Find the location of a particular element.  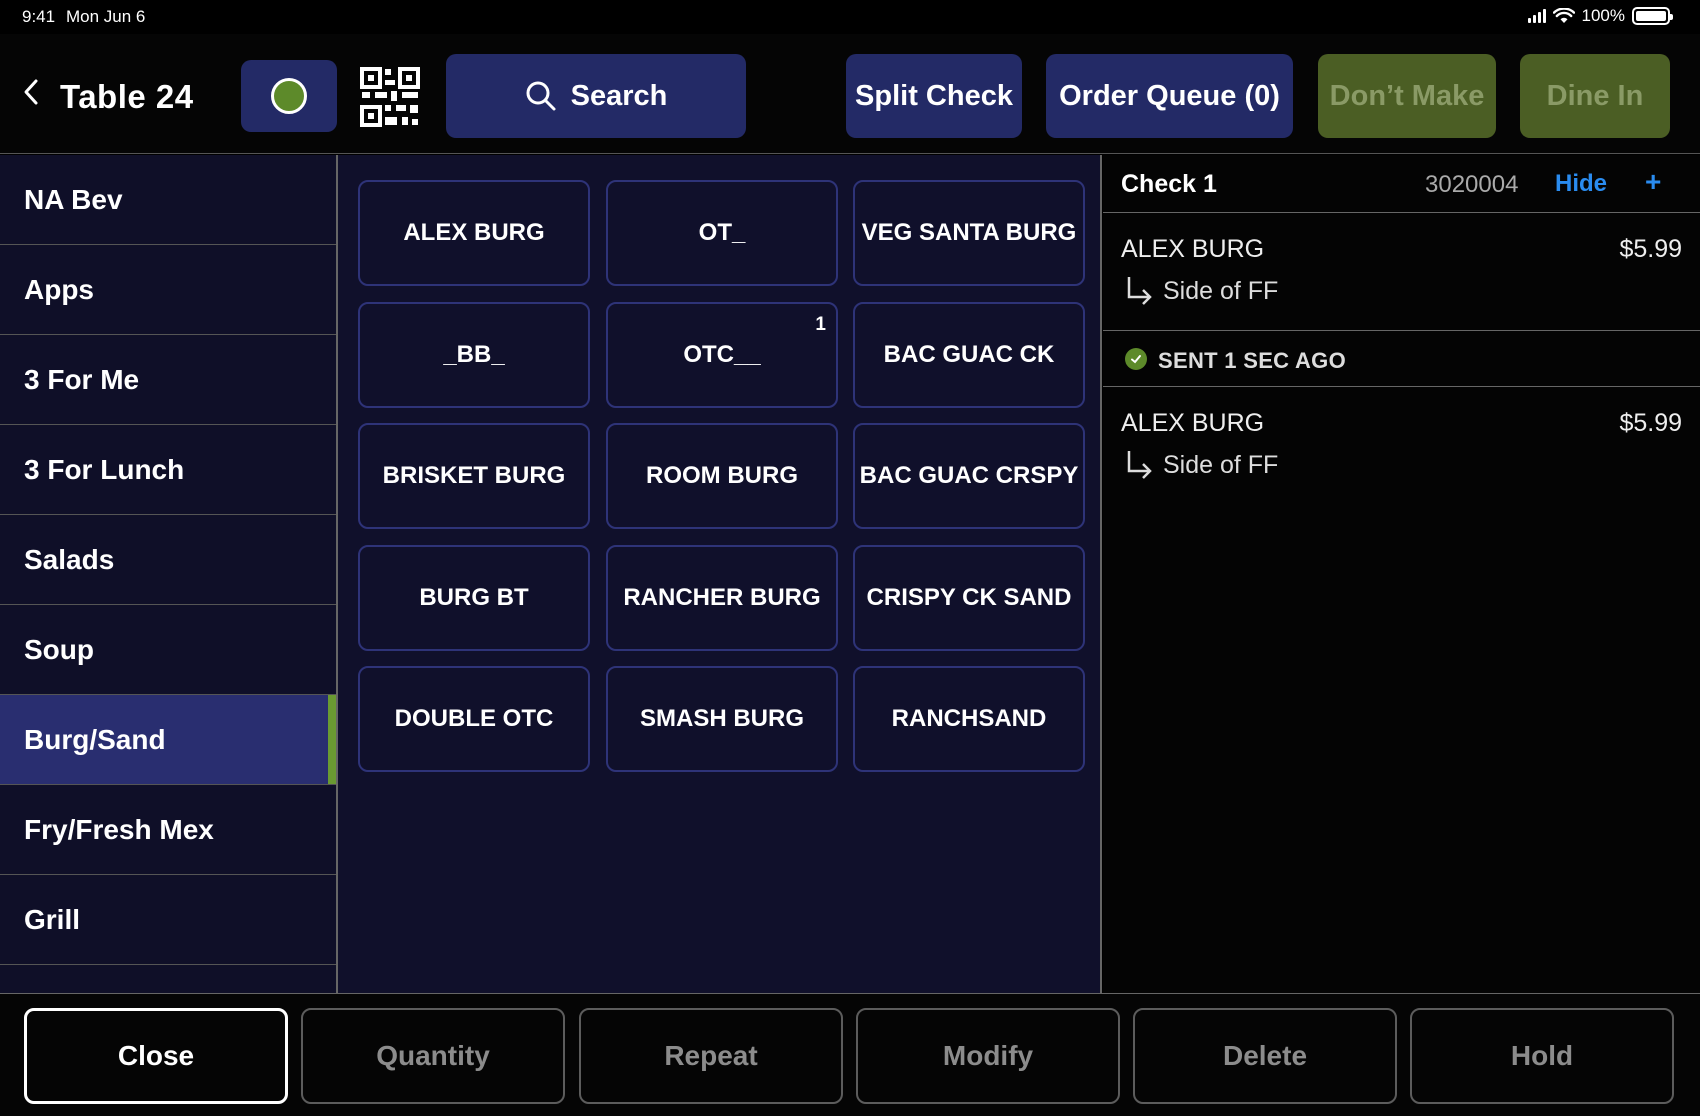

menu-item-button: BRISKET BURG is located at coordinates (474, 476).